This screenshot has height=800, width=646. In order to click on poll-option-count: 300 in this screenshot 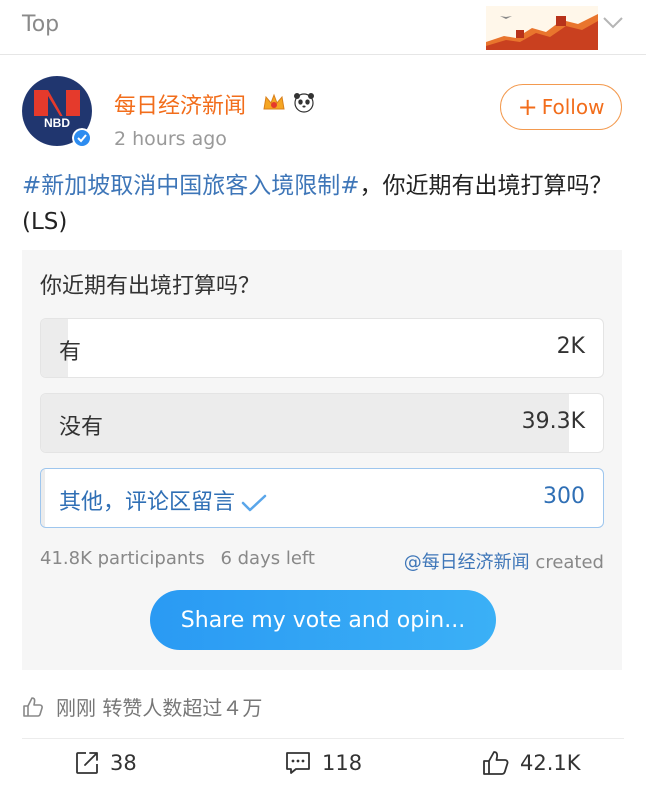, I will do `click(564, 496)`.